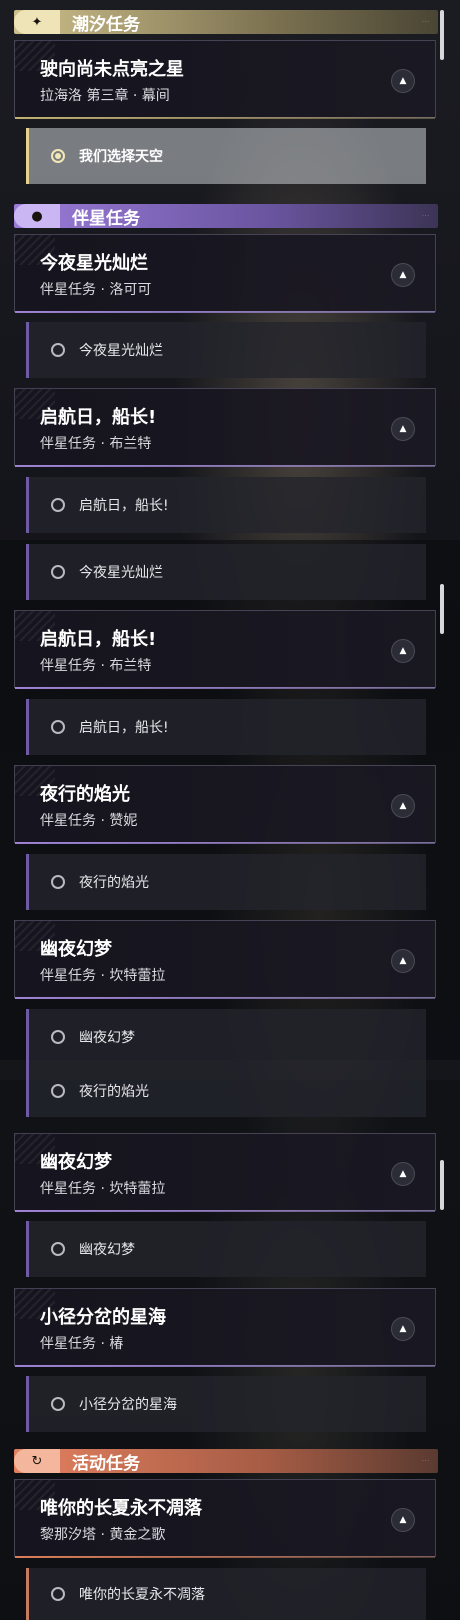 This screenshot has width=460, height=1620. I want to click on category-label: 伴星任务, so click(106, 218).